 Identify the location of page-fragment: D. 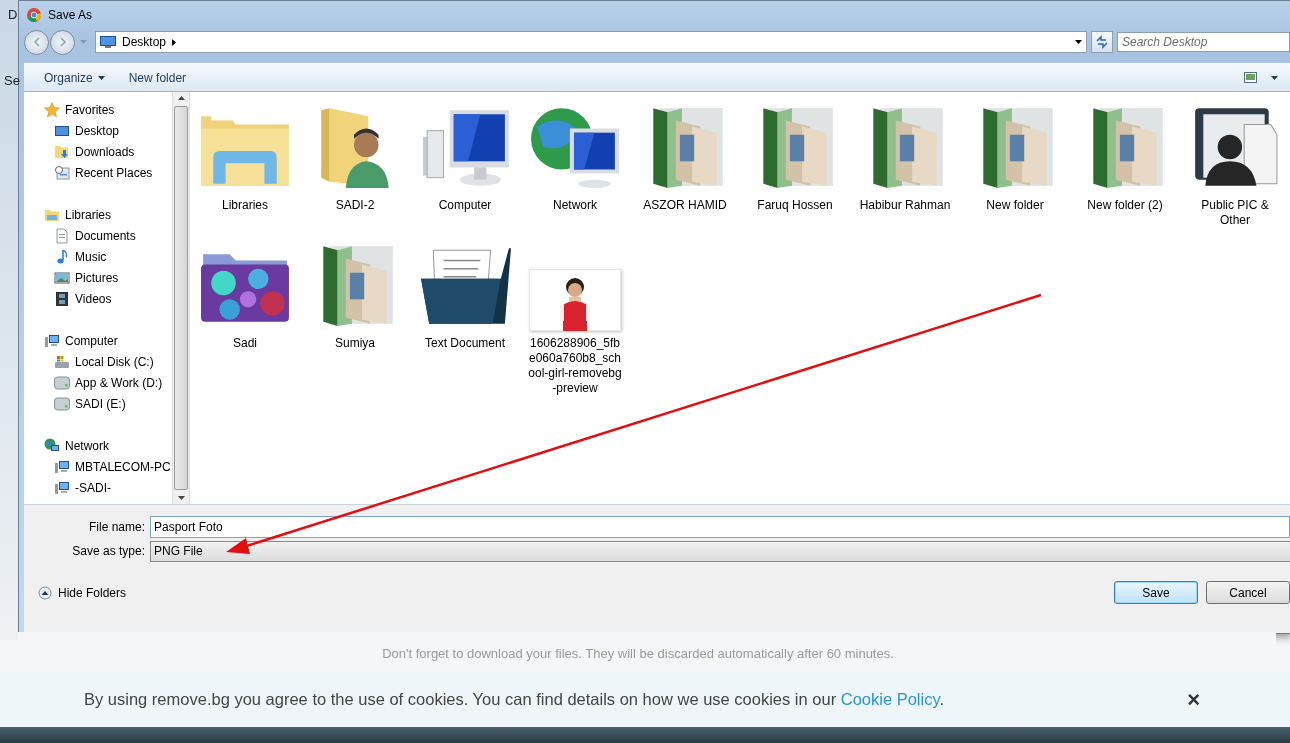
(13, 14).